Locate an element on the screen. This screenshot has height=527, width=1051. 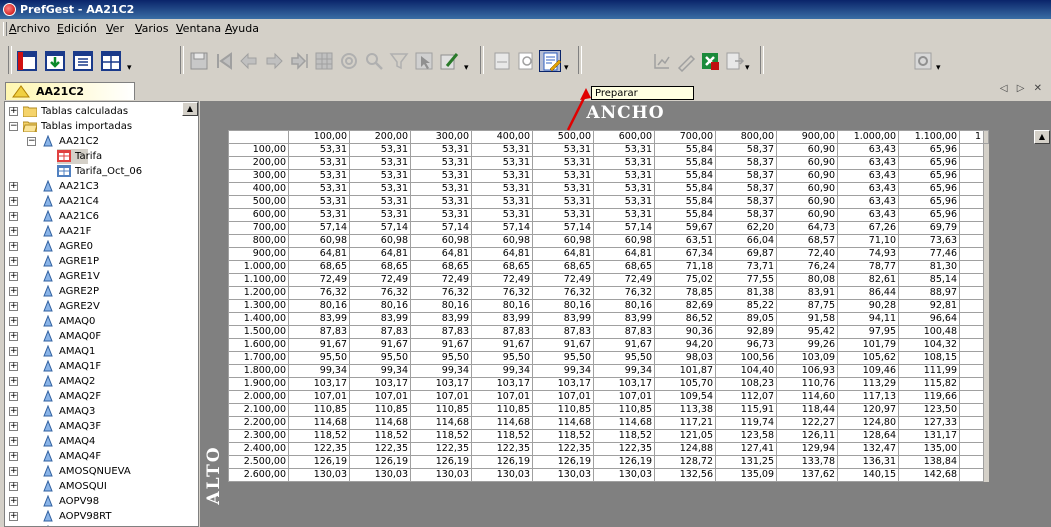
menu-varios: Varios is located at coordinates (151, 29).